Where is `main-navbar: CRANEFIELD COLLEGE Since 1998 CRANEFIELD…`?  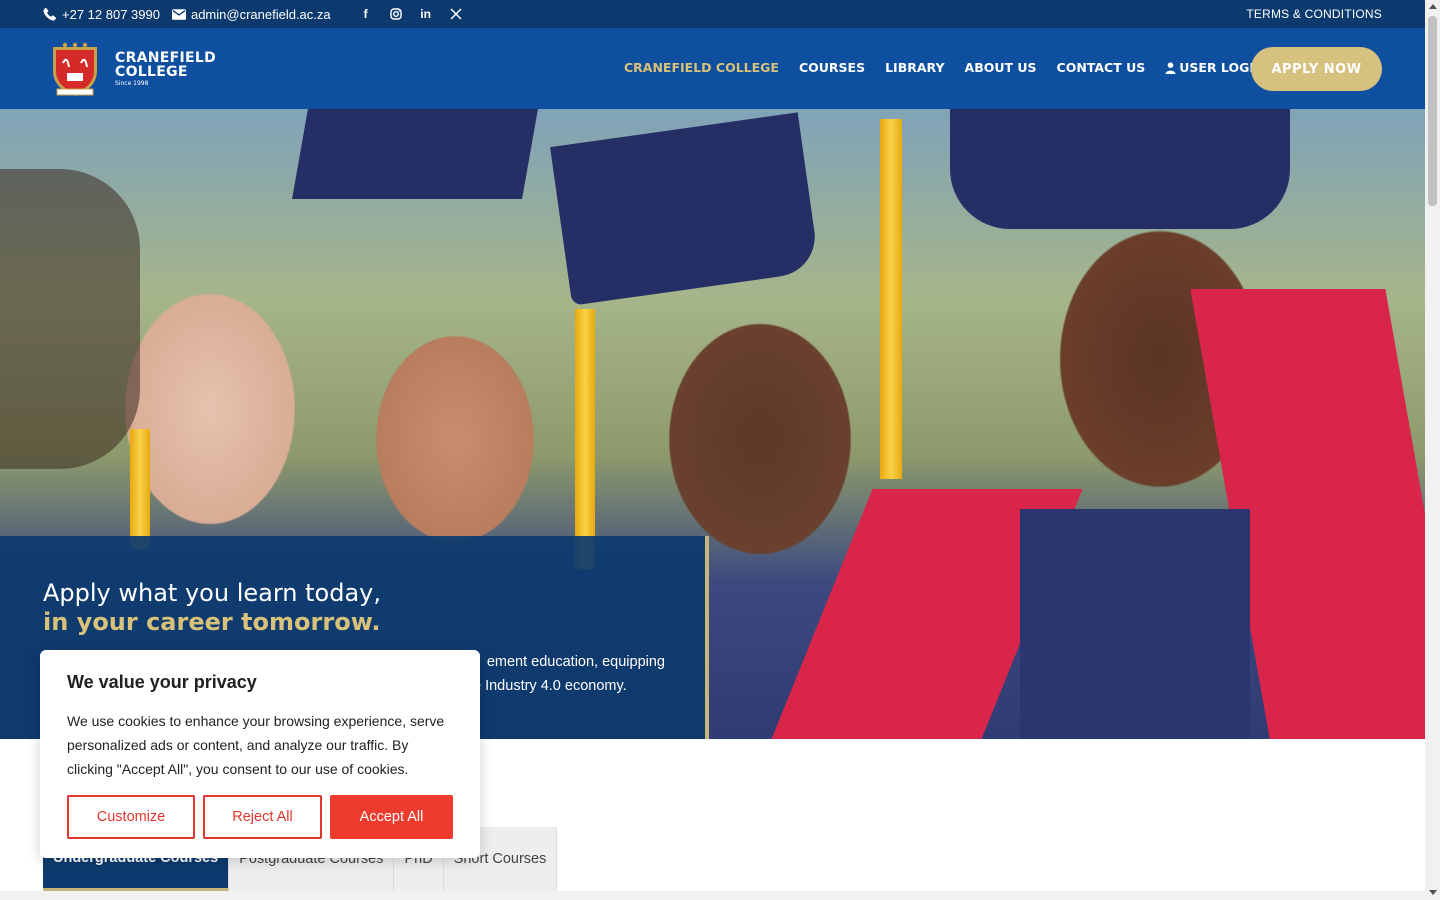
main-navbar: CRANEFIELD COLLEGE Since 1998 CRANEFIELD… is located at coordinates (712, 68).